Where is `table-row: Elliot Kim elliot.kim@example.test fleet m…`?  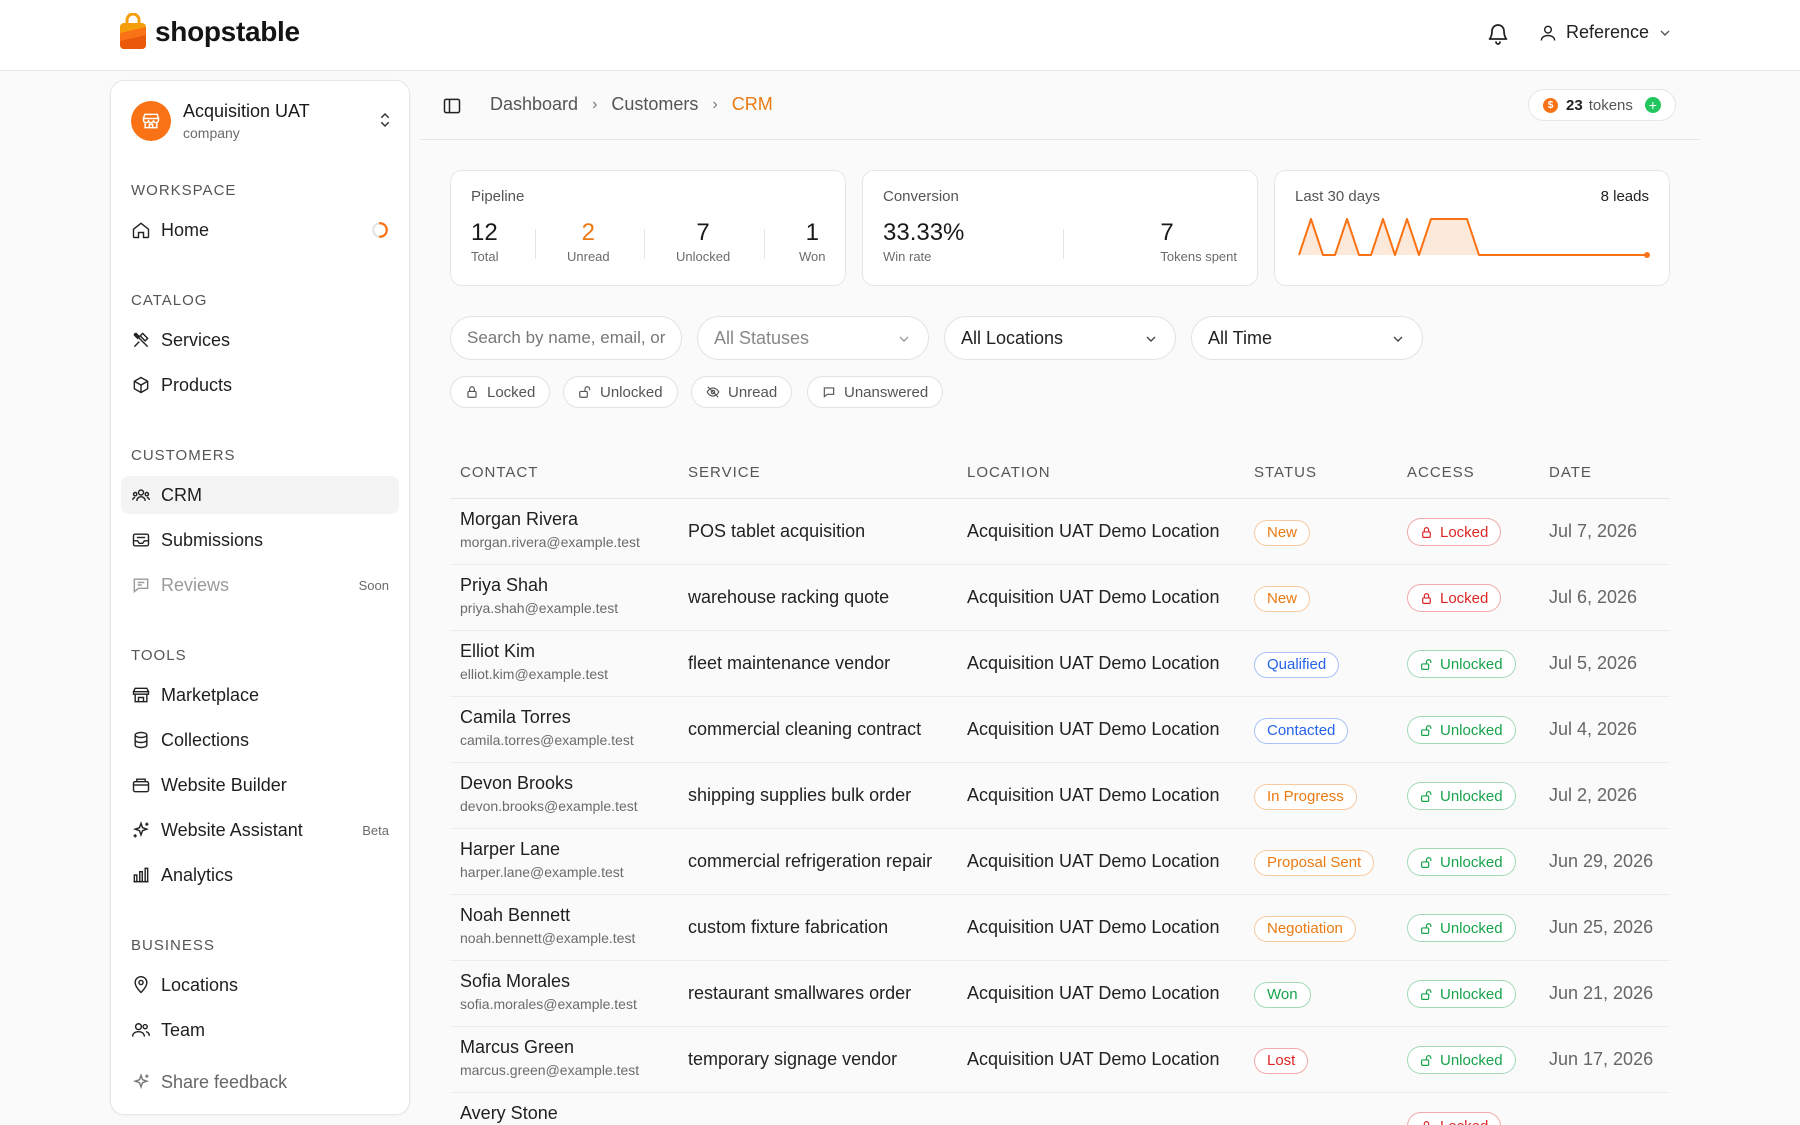
table-row: Elliot Kim elliot.kim@example.test fleet m… is located at coordinates (1060, 664).